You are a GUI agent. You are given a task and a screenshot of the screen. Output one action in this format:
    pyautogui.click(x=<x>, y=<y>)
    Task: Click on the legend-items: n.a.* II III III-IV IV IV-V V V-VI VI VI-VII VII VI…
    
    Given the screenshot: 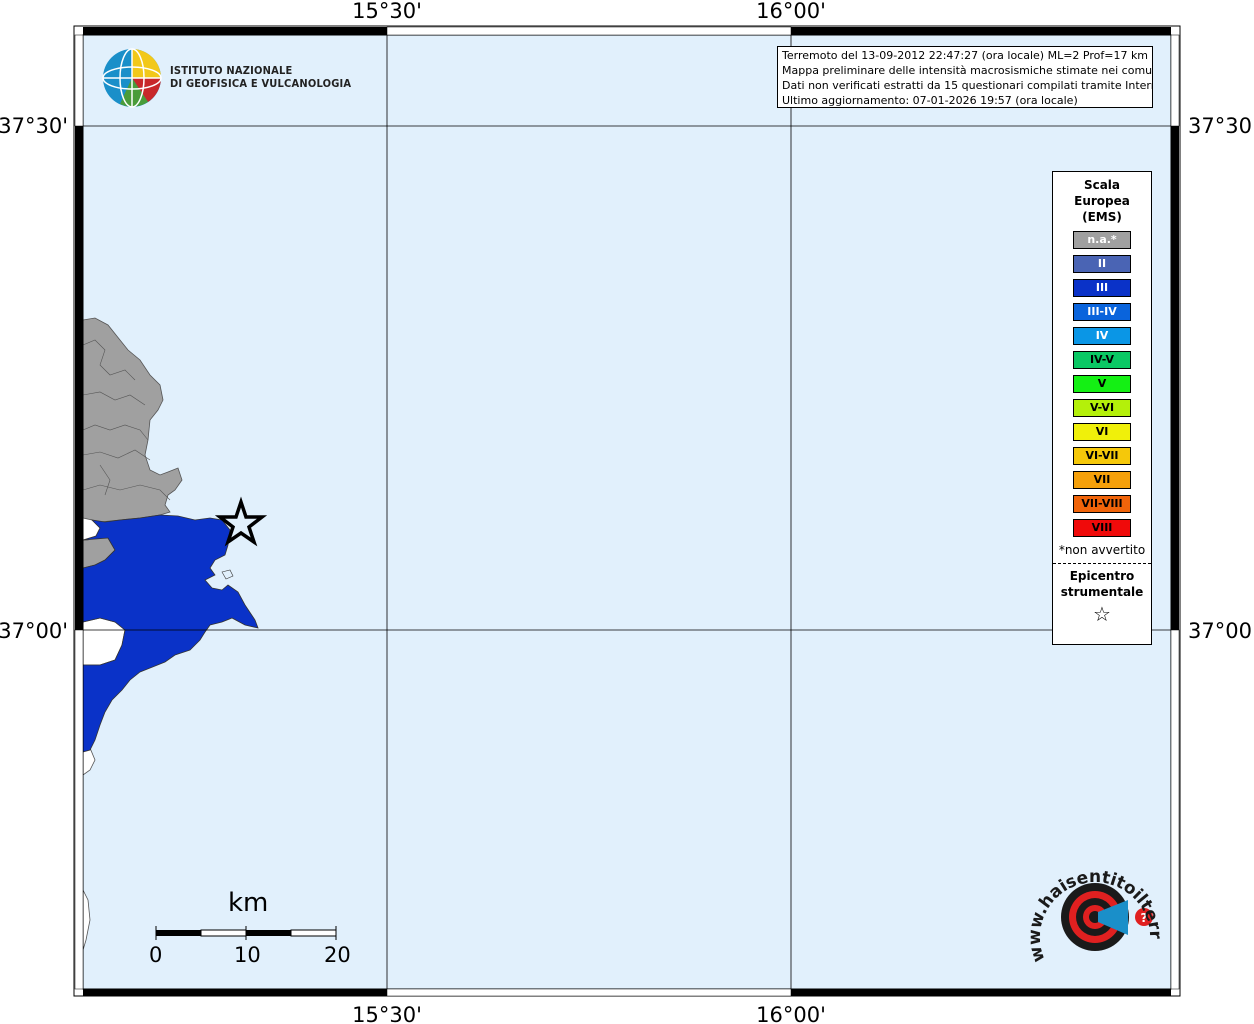 What is the action you would take?
    pyautogui.click(x=1102, y=384)
    